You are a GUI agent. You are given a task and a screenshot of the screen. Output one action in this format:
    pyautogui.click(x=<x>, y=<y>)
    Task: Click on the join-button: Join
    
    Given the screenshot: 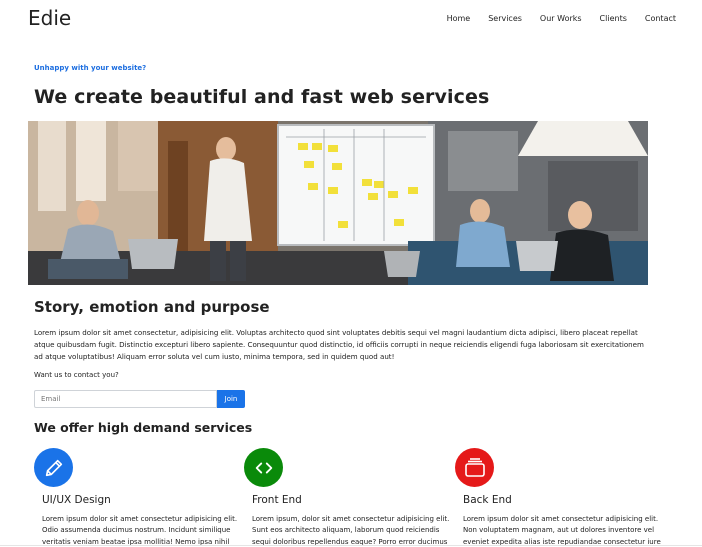 What is the action you would take?
    pyautogui.click(x=231, y=399)
    